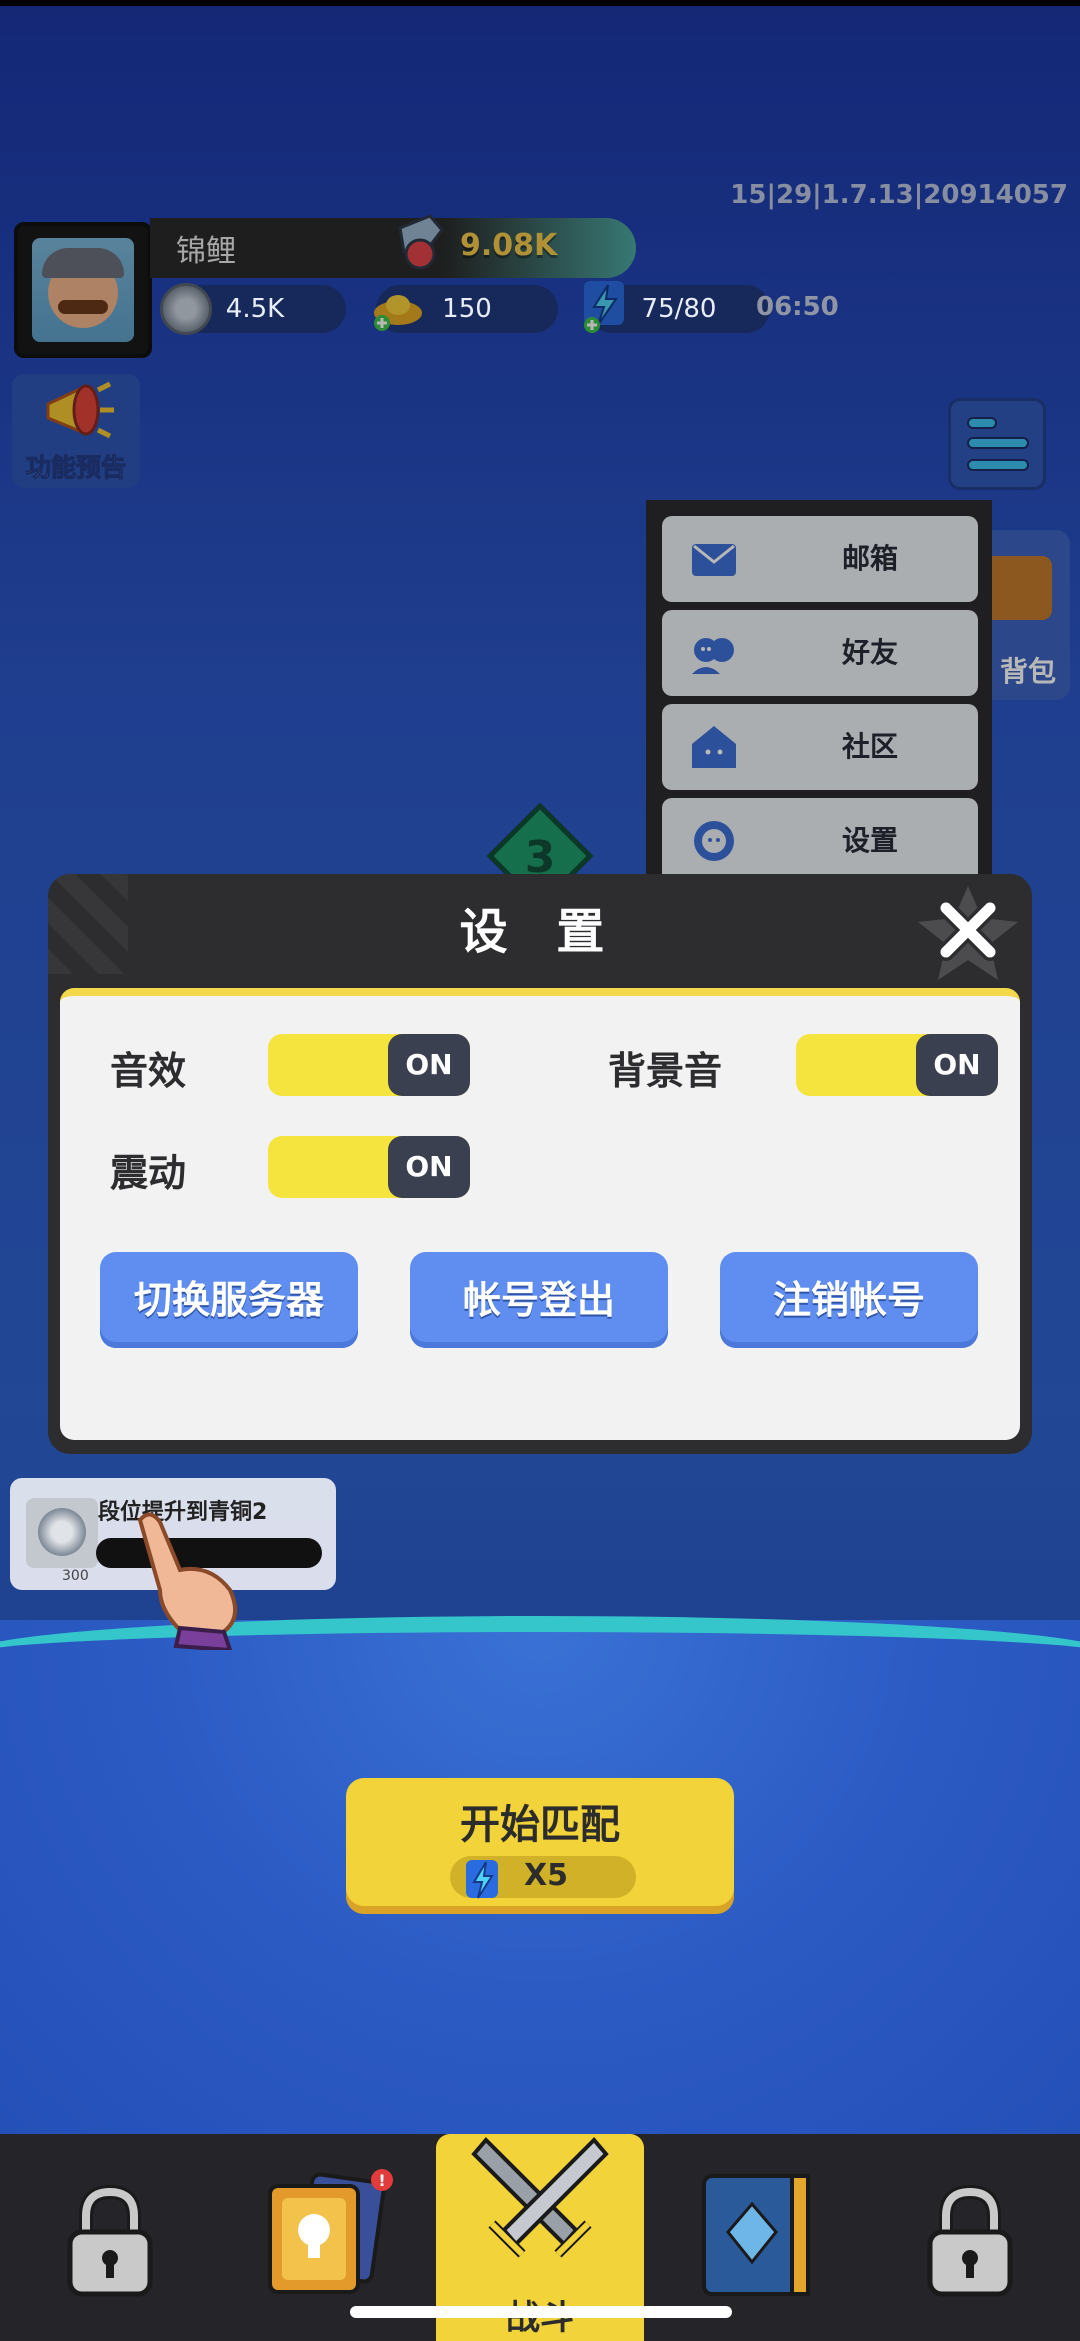 The height and width of the screenshot is (2341, 1080). What do you see at coordinates (754, 2236) in the screenshot?
I see `codex-book-icon` at bounding box center [754, 2236].